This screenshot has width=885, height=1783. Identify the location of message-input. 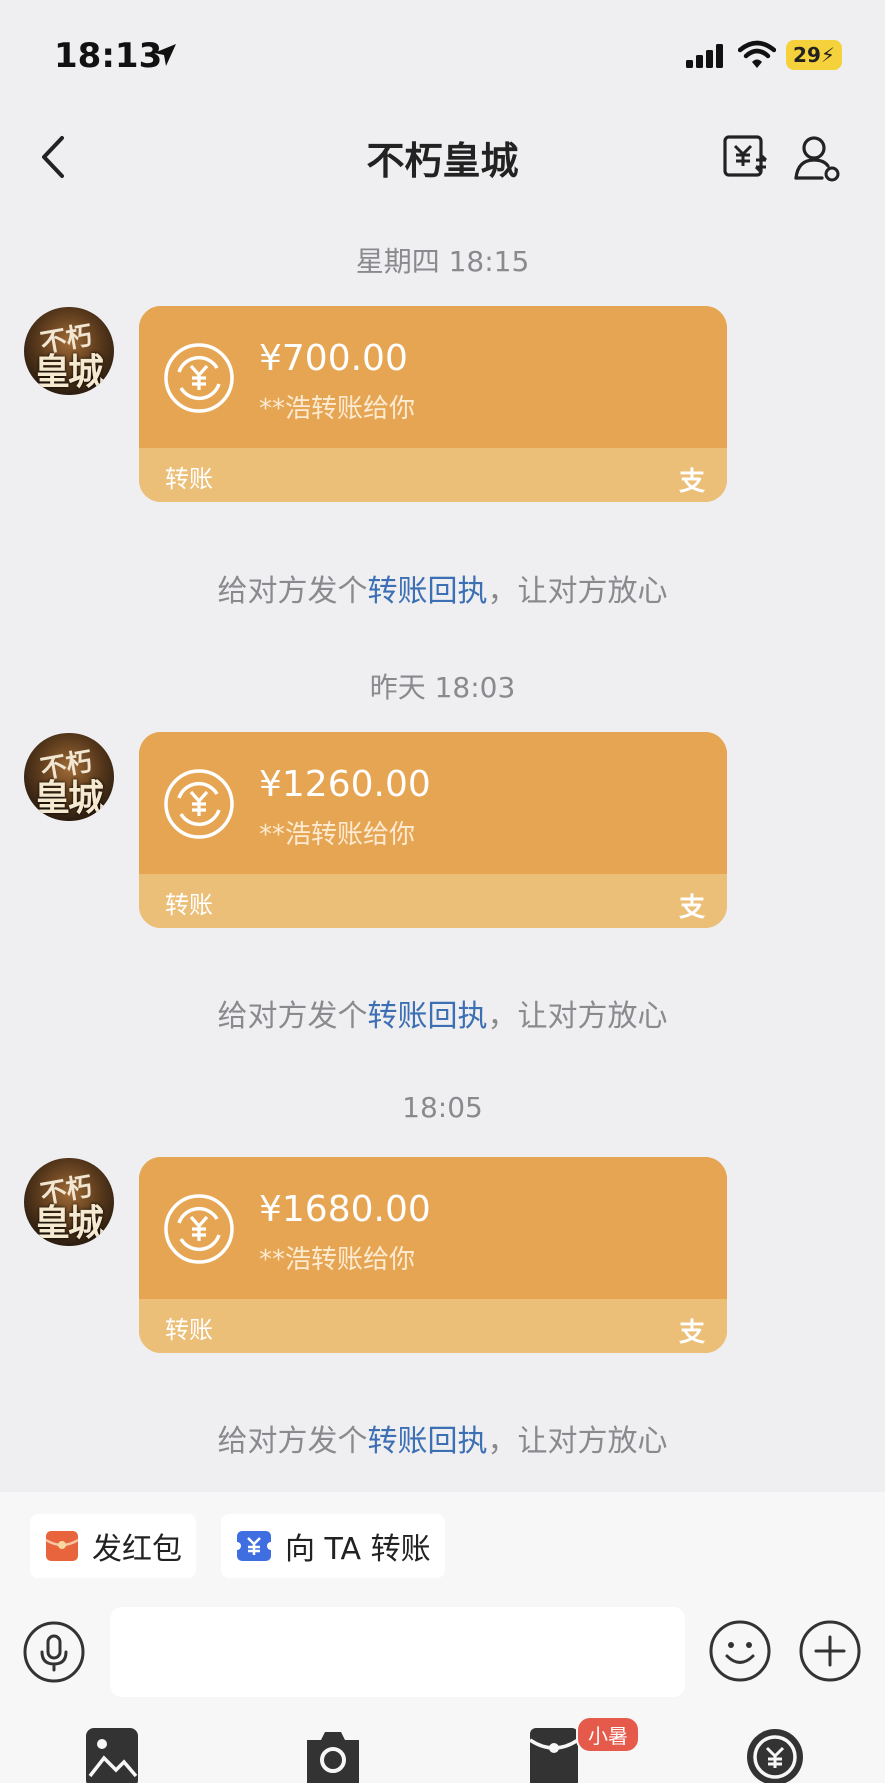
(397, 1652).